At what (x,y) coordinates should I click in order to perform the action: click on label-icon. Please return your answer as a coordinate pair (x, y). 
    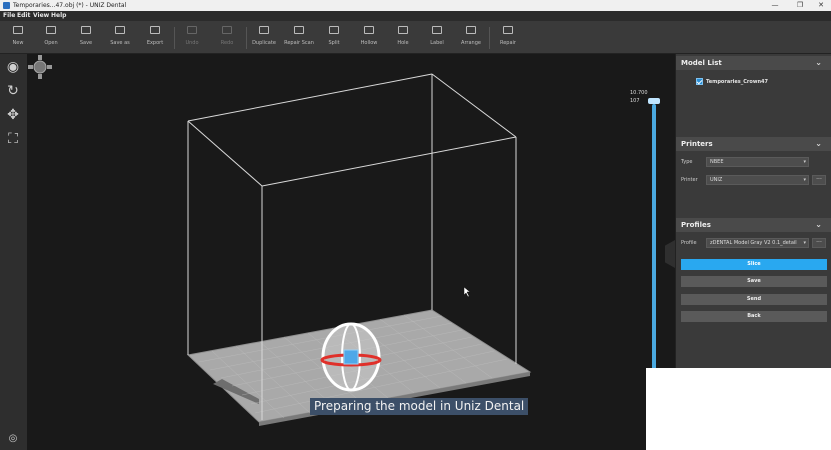
    Looking at the image, I should click on (437, 30).